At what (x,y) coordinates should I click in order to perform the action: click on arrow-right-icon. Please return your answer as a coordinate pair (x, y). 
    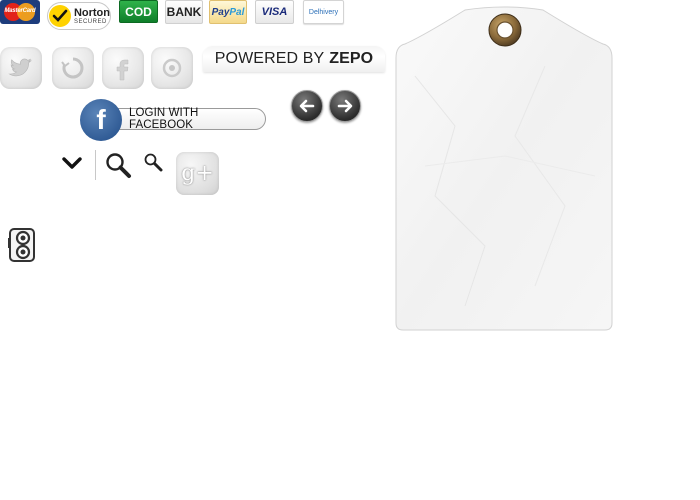
    Looking at the image, I should click on (345, 106).